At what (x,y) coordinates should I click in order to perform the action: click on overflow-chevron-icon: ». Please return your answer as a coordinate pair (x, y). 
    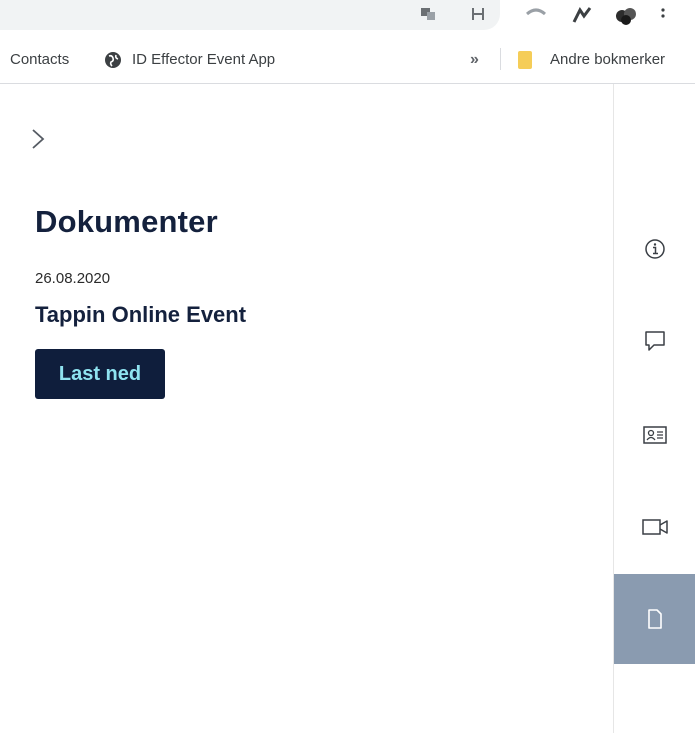
    Looking at the image, I should click on (474, 59).